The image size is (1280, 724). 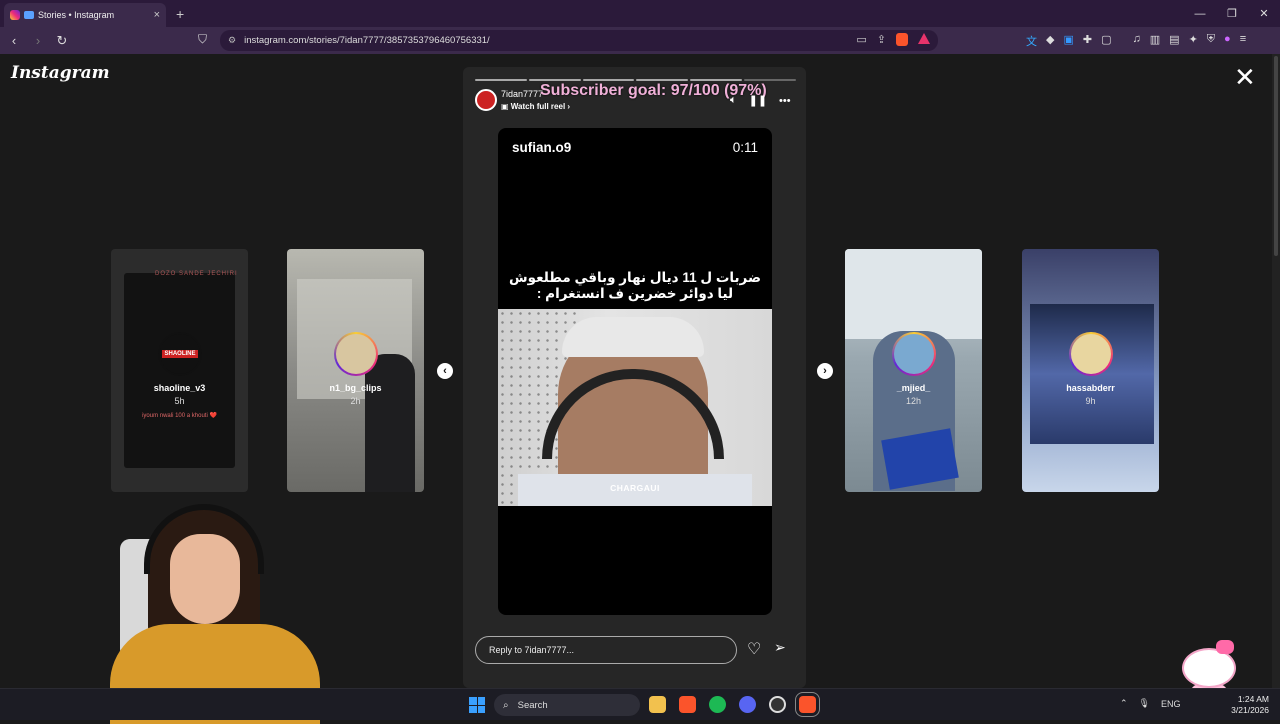 What do you see at coordinates (913, 388) in the screenshot?
I see `preview-username: _mjied_` at bounding box center [913, 388].